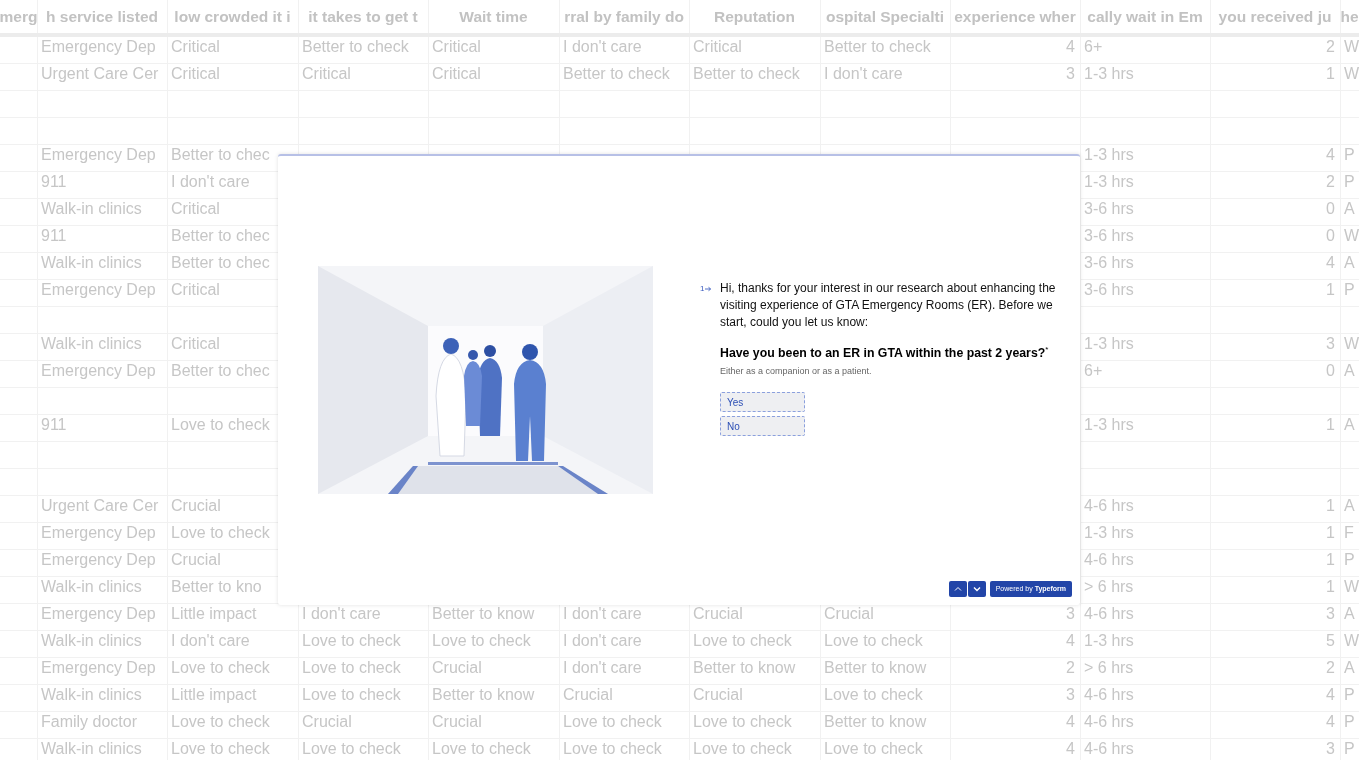 This screenshot has height=760, width=1359. Describe the element at coordinates (702, 289) in the screenshot. I see `question-number: 1` at that location.